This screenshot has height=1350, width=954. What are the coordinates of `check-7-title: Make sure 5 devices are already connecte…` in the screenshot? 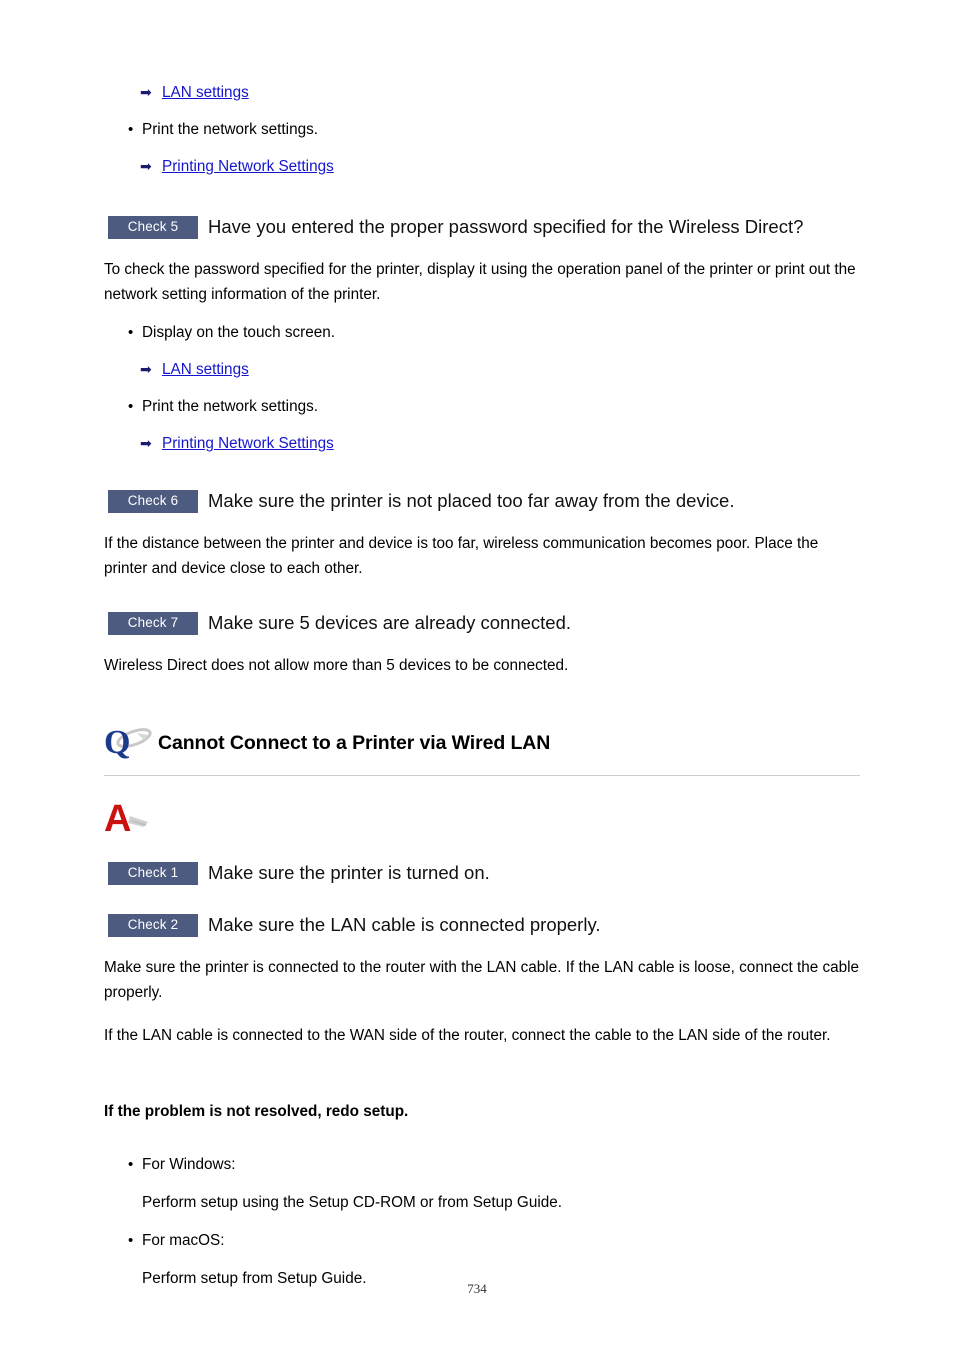 It's located at (390, 622).